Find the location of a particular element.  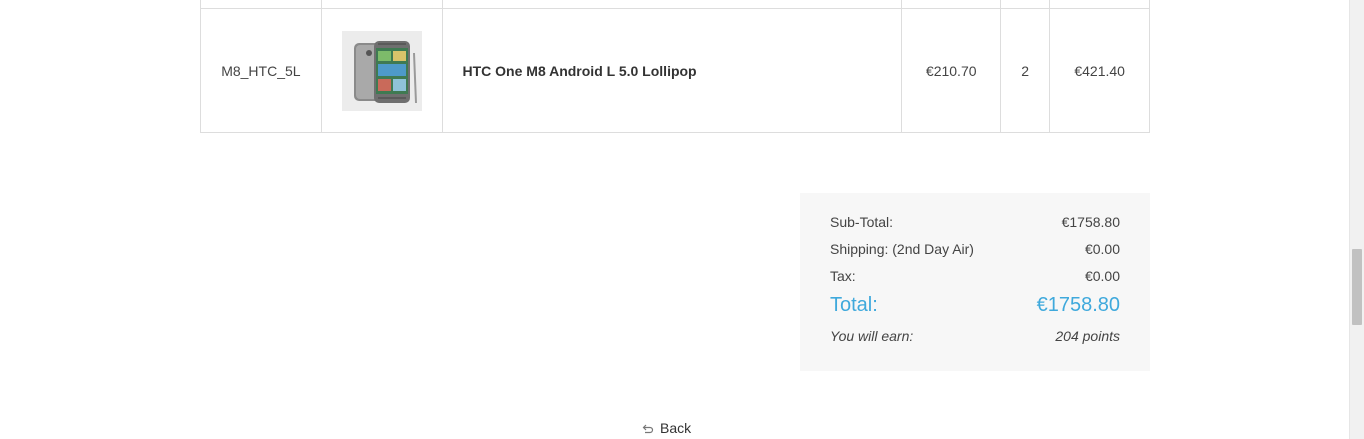

item-sku: M8_HTC_5L is located at coordinates (261, 70).